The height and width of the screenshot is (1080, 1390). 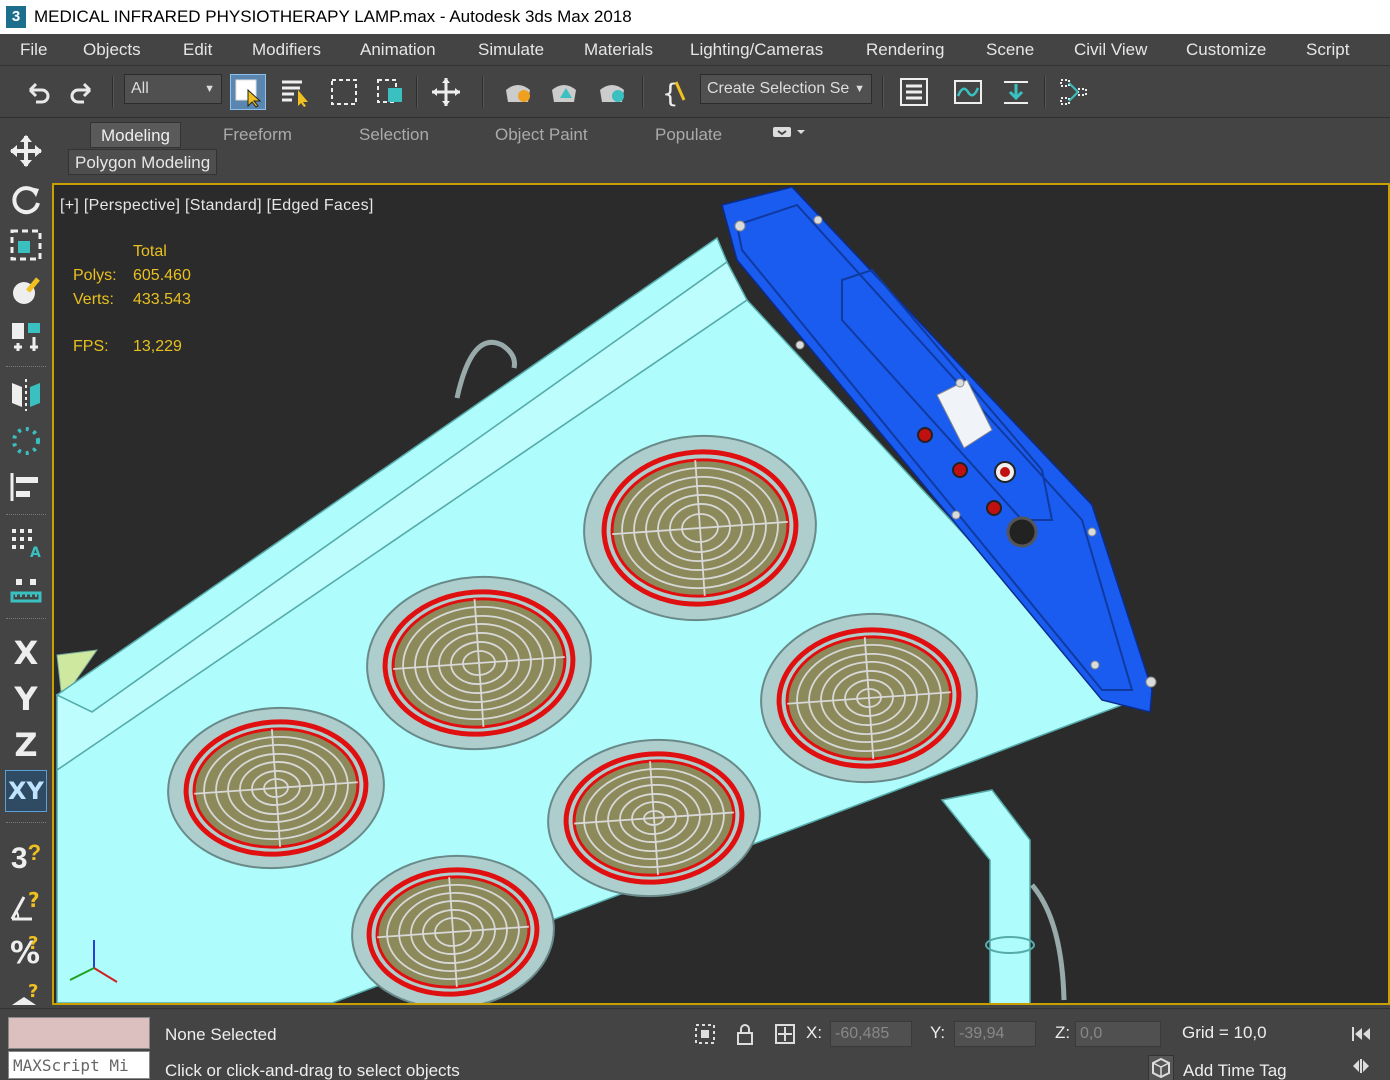 I want to click on selection-status: None Selected, so click(x=221, y=1034).